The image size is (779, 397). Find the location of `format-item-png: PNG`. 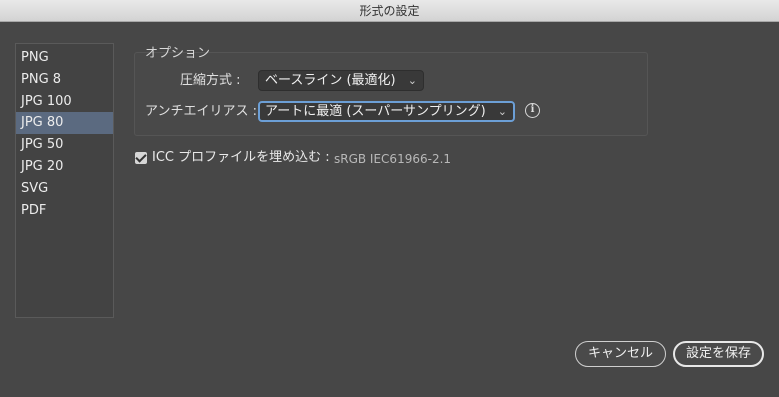

format-item-png: PNG is located at coordinates (64, 58).